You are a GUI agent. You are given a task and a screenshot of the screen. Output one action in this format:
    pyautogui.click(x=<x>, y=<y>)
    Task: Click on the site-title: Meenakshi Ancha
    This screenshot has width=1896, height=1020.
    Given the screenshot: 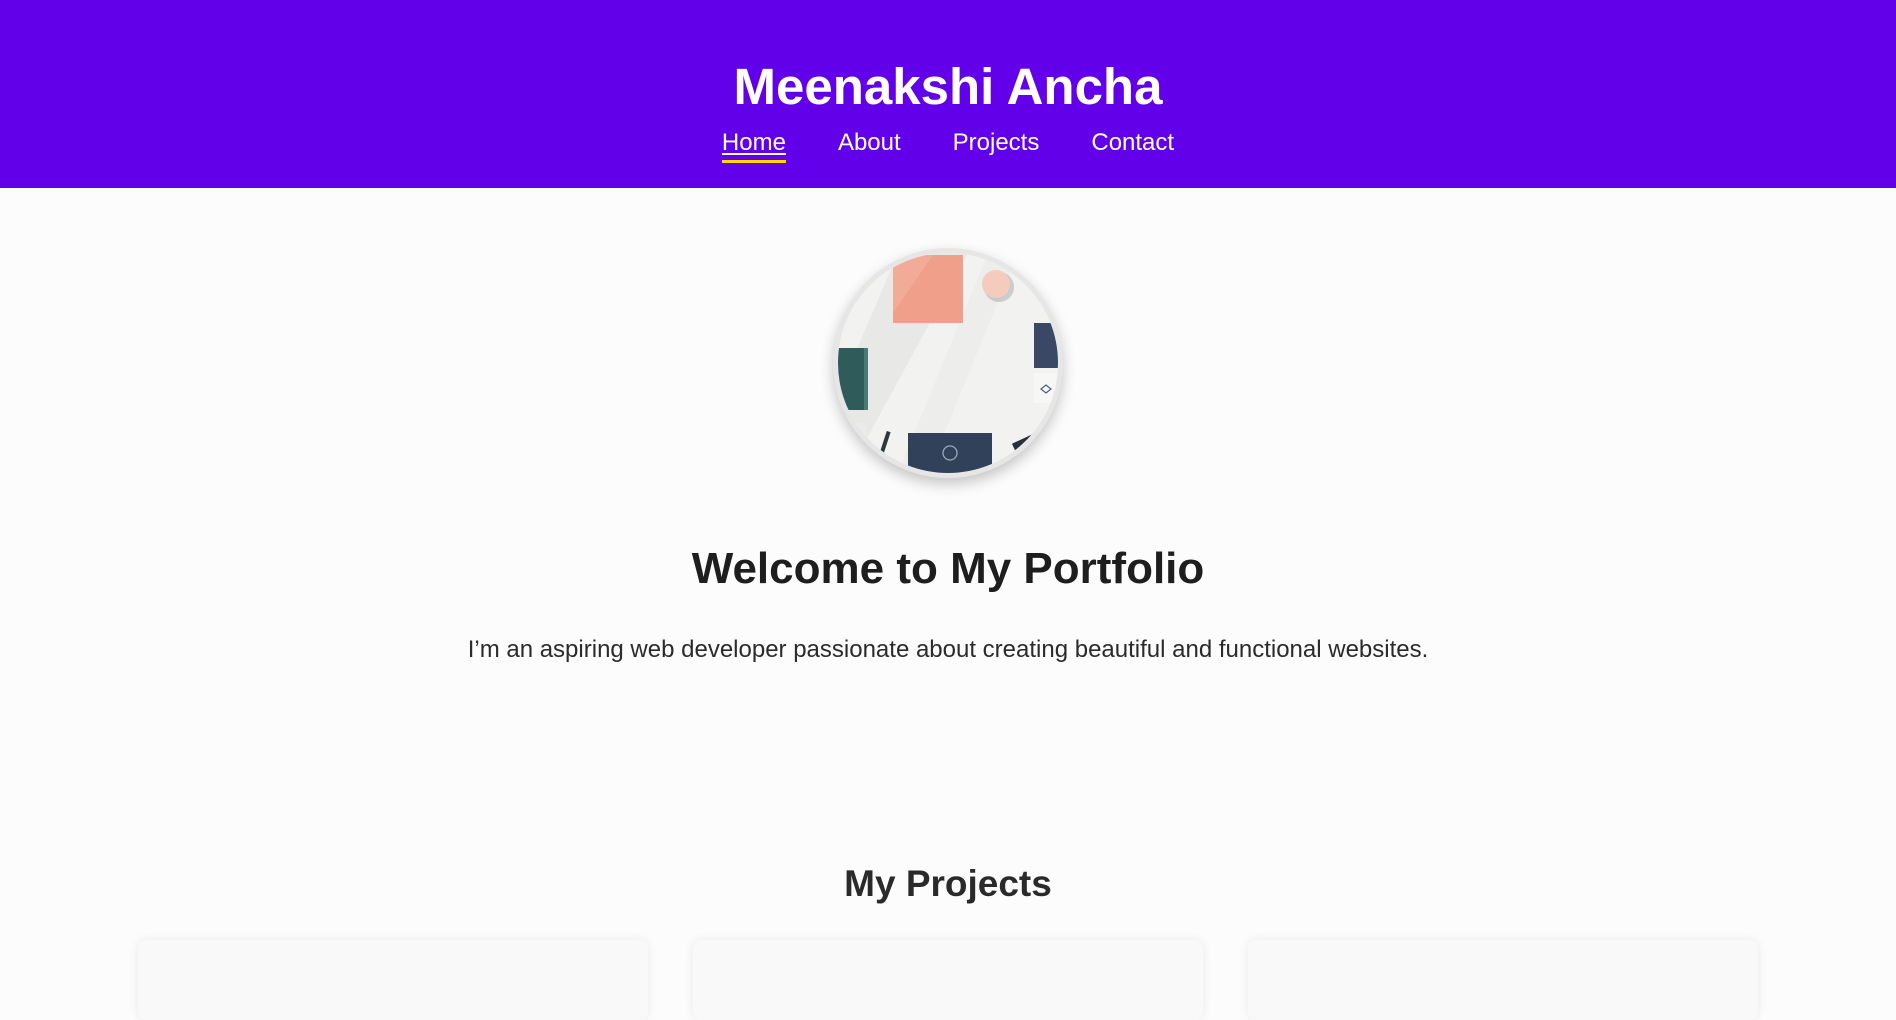 What is the action you would take?
    pyautogui.click(x=948, y=86)
    